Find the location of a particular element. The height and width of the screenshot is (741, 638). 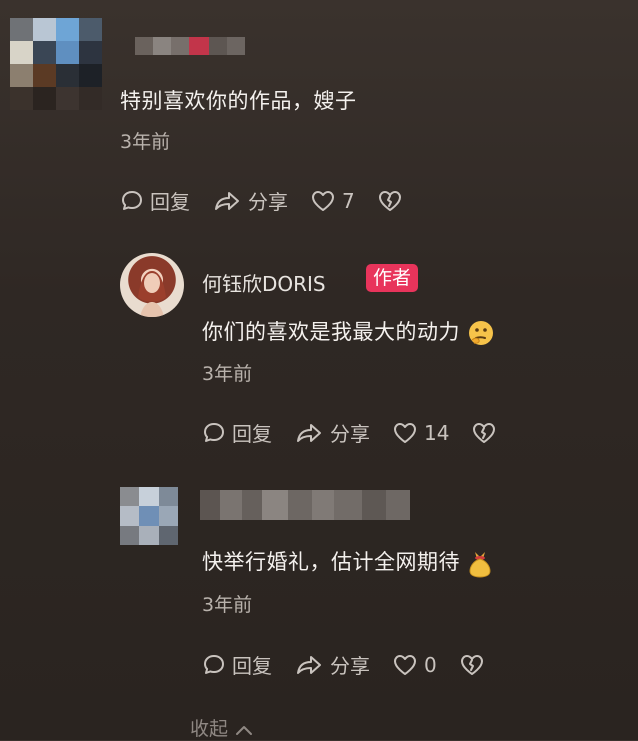

like-count: 7 is located at coordinates (348, 200).